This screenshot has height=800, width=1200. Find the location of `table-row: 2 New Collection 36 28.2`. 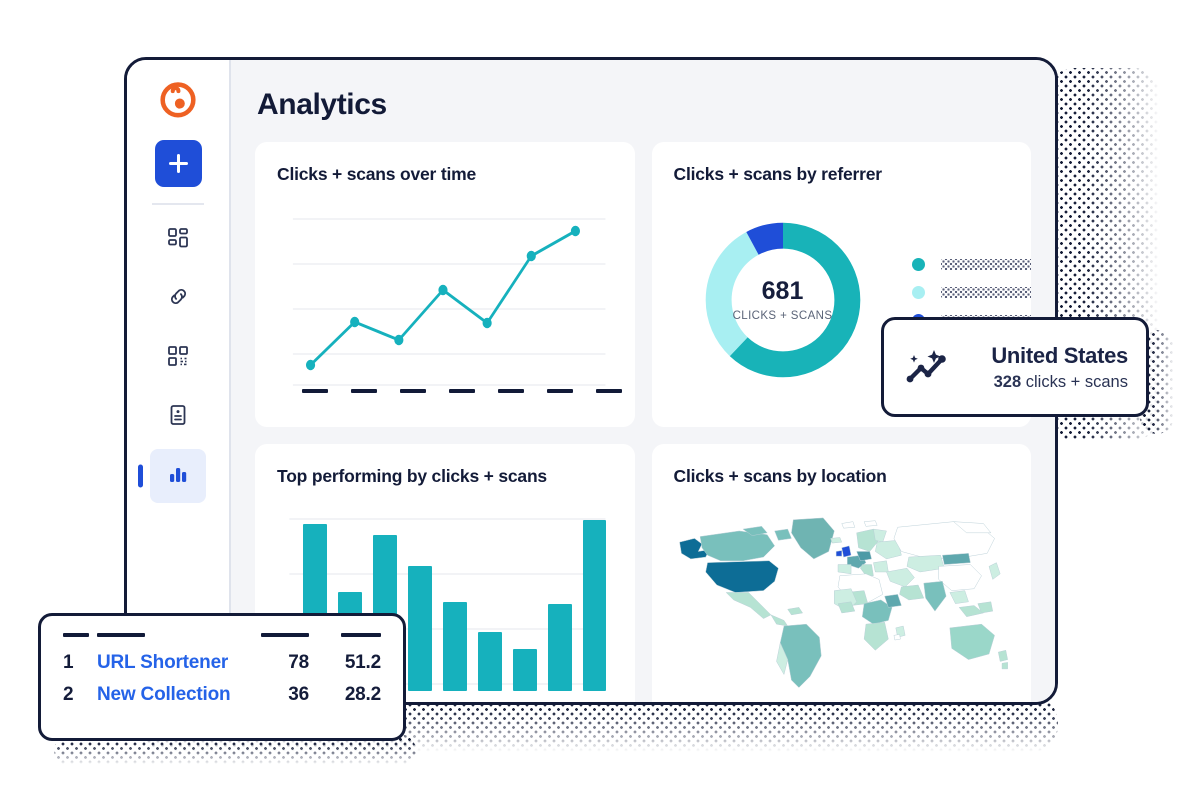

table-row: 2 New Collection 36 28.2 is located at coordinates (222, 695).